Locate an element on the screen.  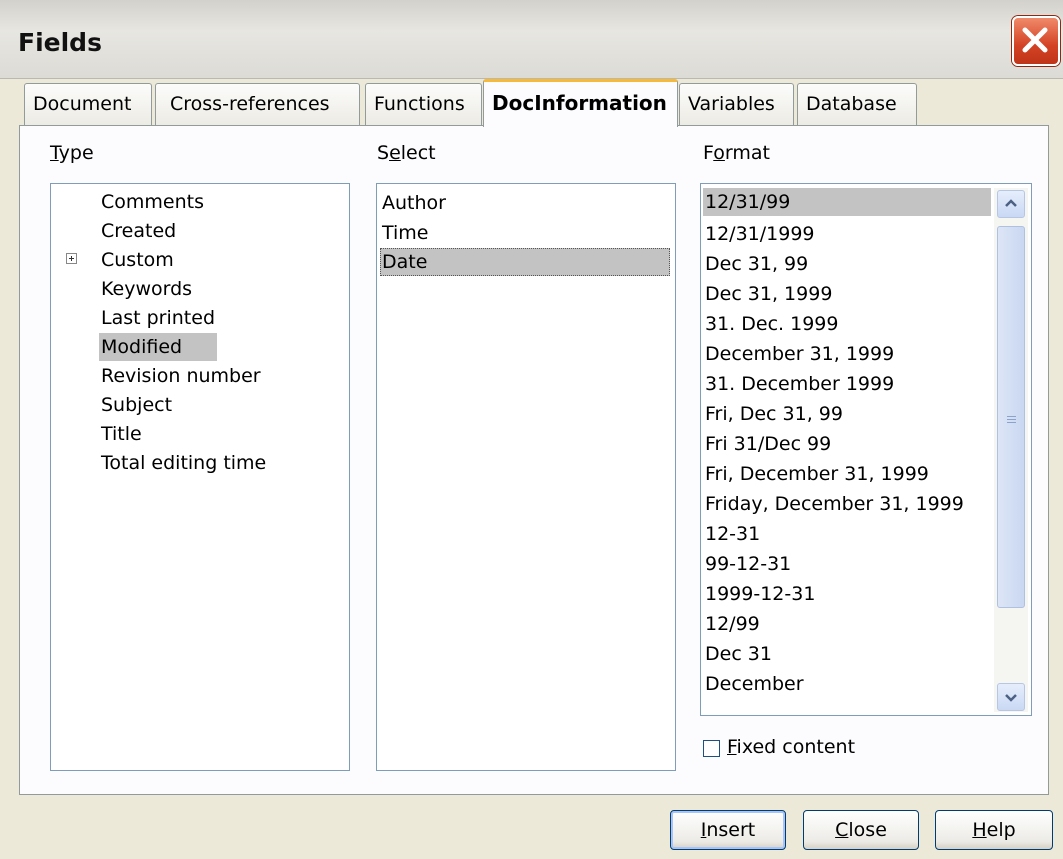
type-item-keywords: Keywords is located at coordinates (146, 289).